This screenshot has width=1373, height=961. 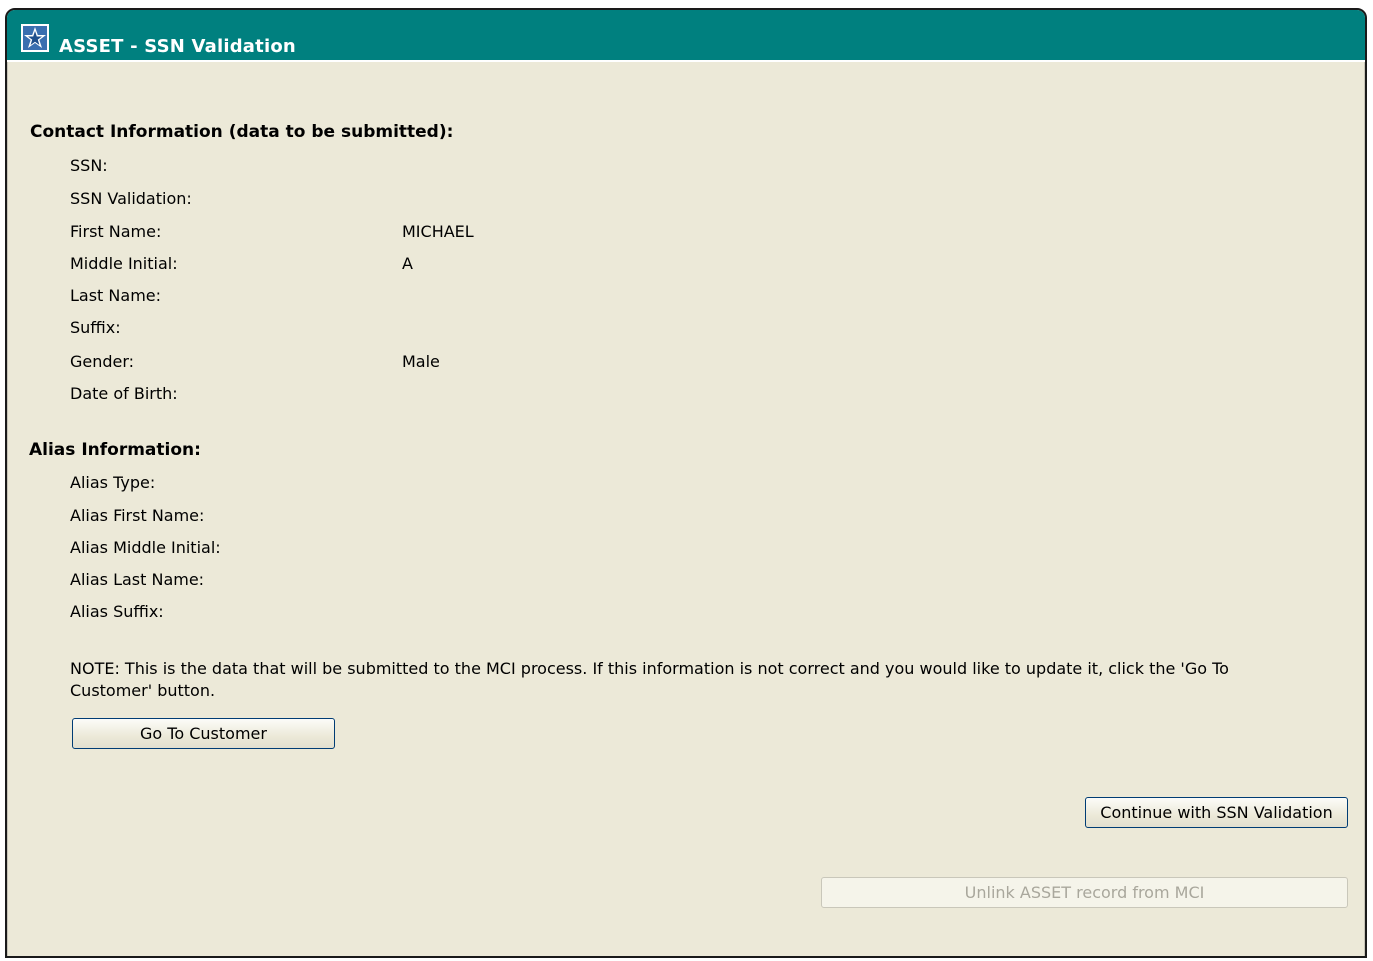 What do you see at coordinates (102, 361) in the screenshot?
I see `field-label: Gender:` at bounding box center [102, 361].